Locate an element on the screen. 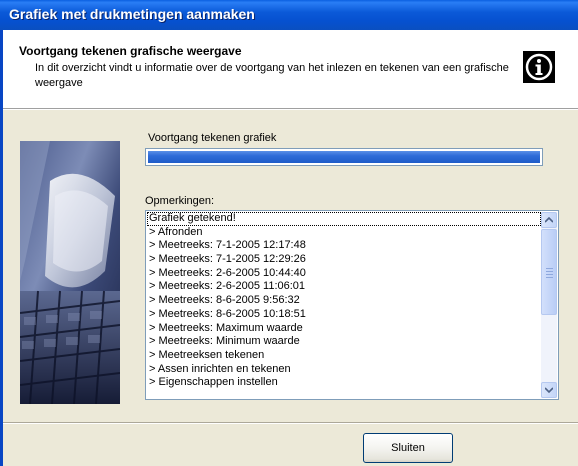  info-icon is located at coordinates (539, 67).